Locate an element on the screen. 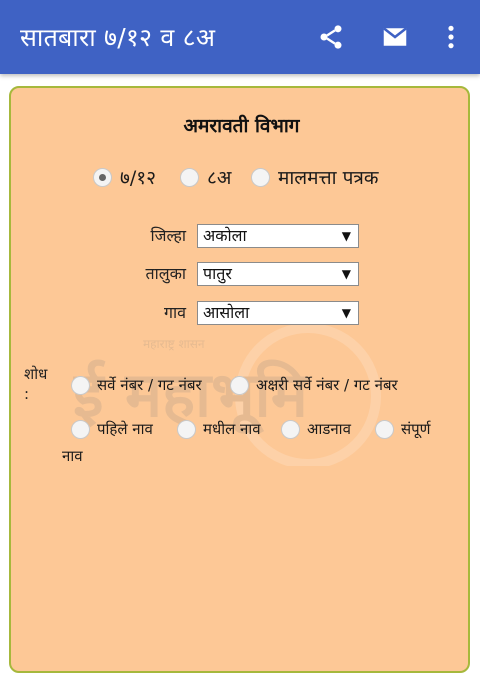 The height and width of the screenshot is (689, 480). search-first-name-label: पहिले नाव is located at coordinates (125, 429).